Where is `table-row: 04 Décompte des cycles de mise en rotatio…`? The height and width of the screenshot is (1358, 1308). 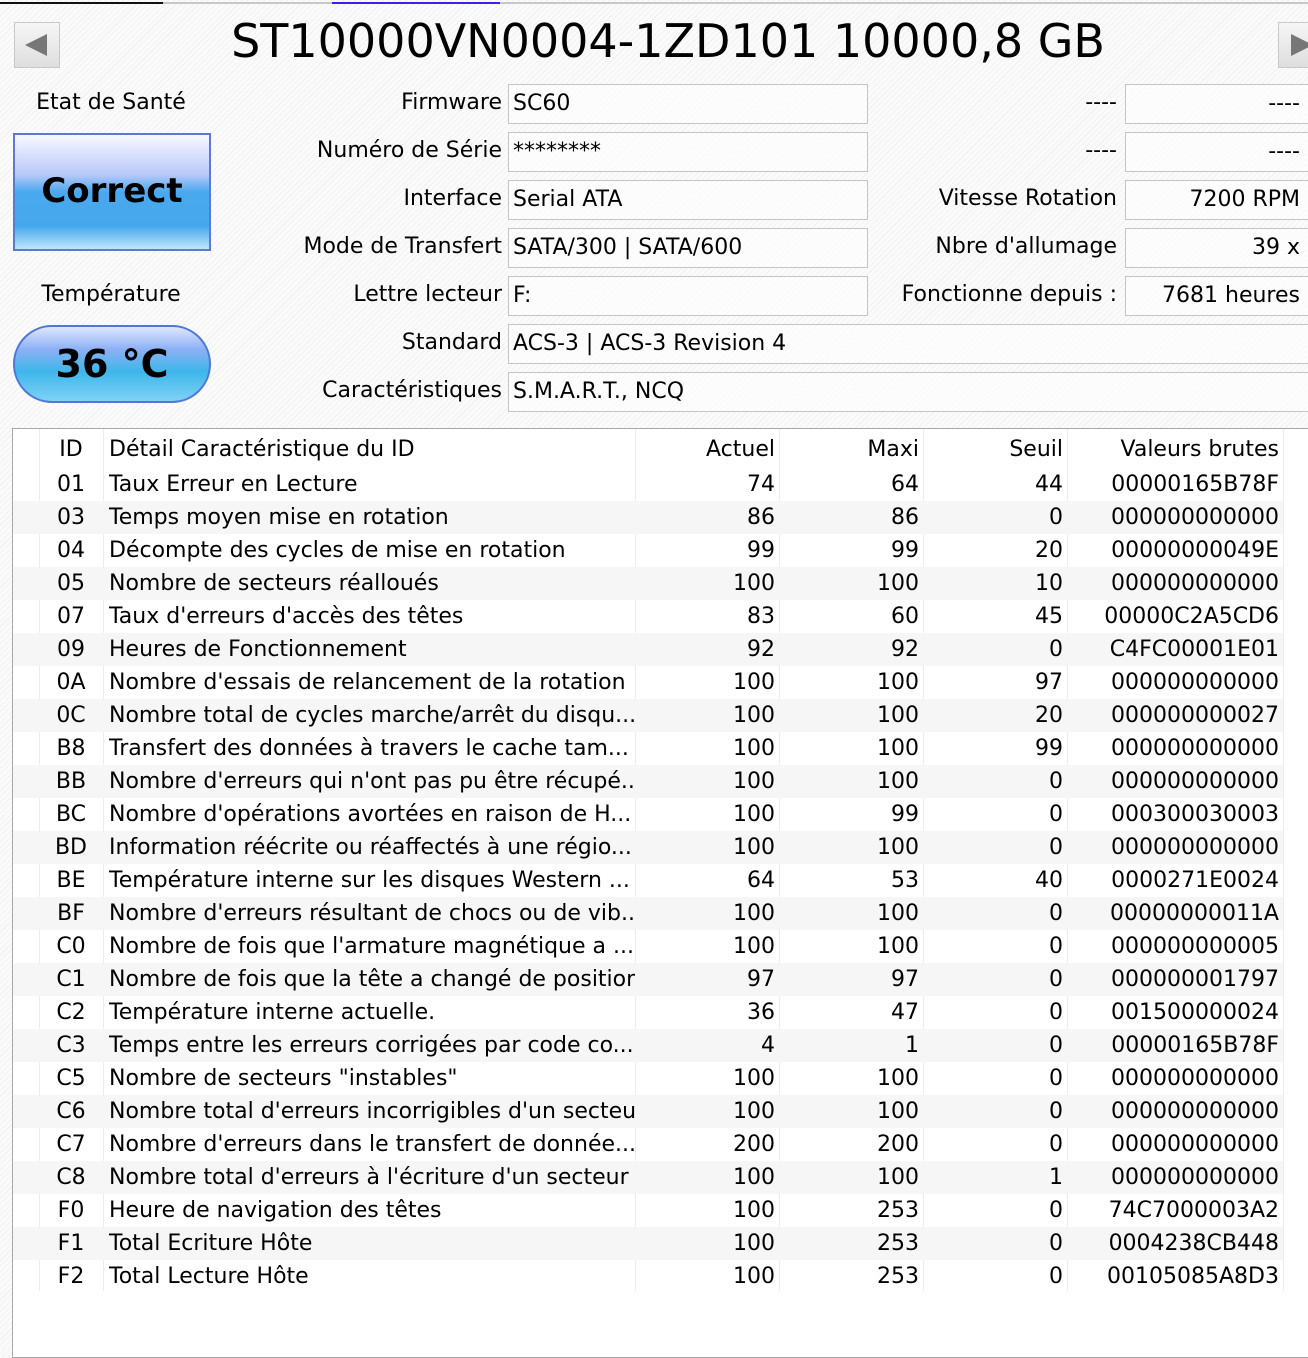 table-row: 04 Décompte des cycles de mise en rotatio… is located at coordinates (648, 550).